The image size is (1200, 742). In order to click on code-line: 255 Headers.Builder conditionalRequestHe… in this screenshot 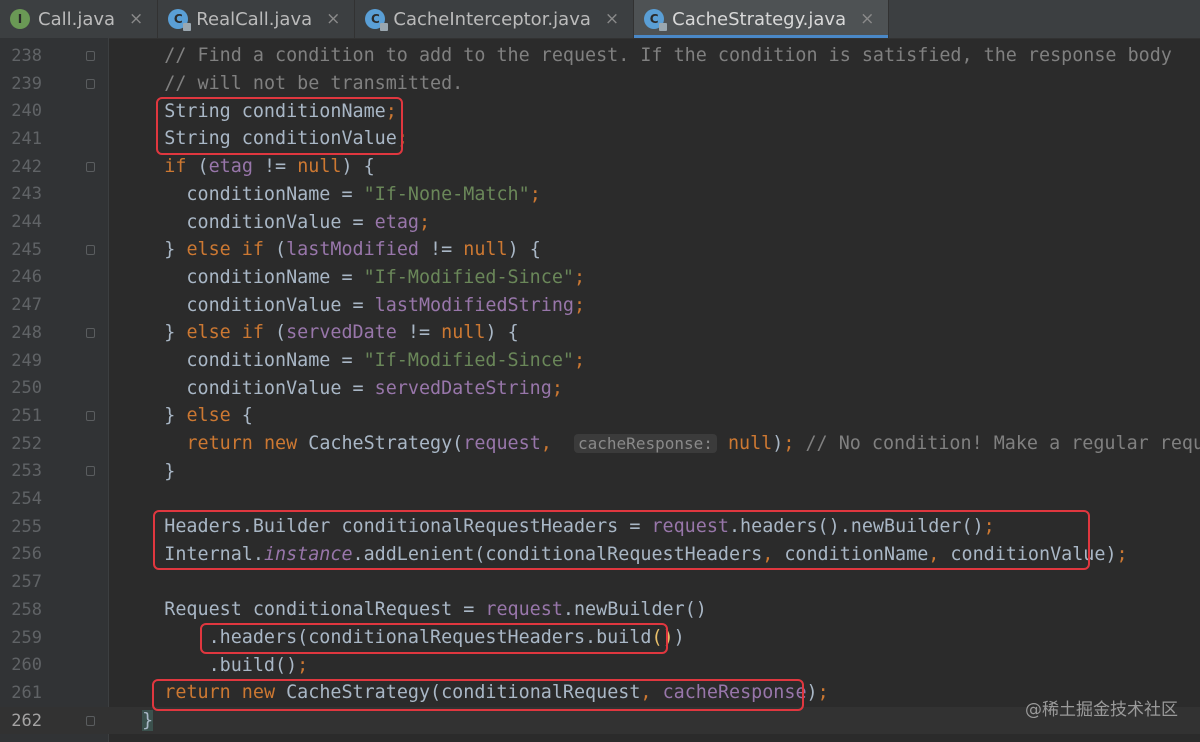, I will do `click(600, 527)`.